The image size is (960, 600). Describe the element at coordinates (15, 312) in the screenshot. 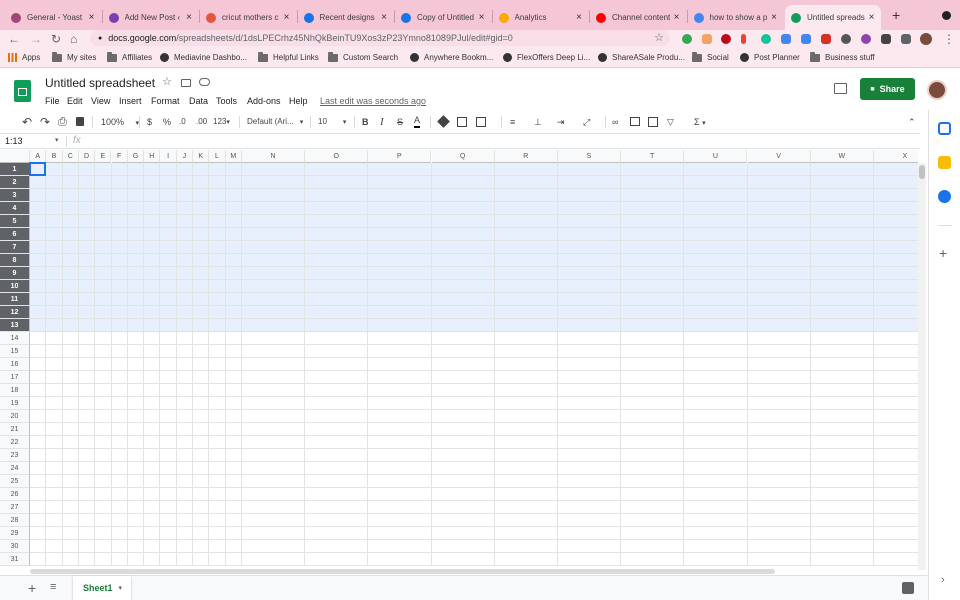

I see `row-header: 12` at that location.